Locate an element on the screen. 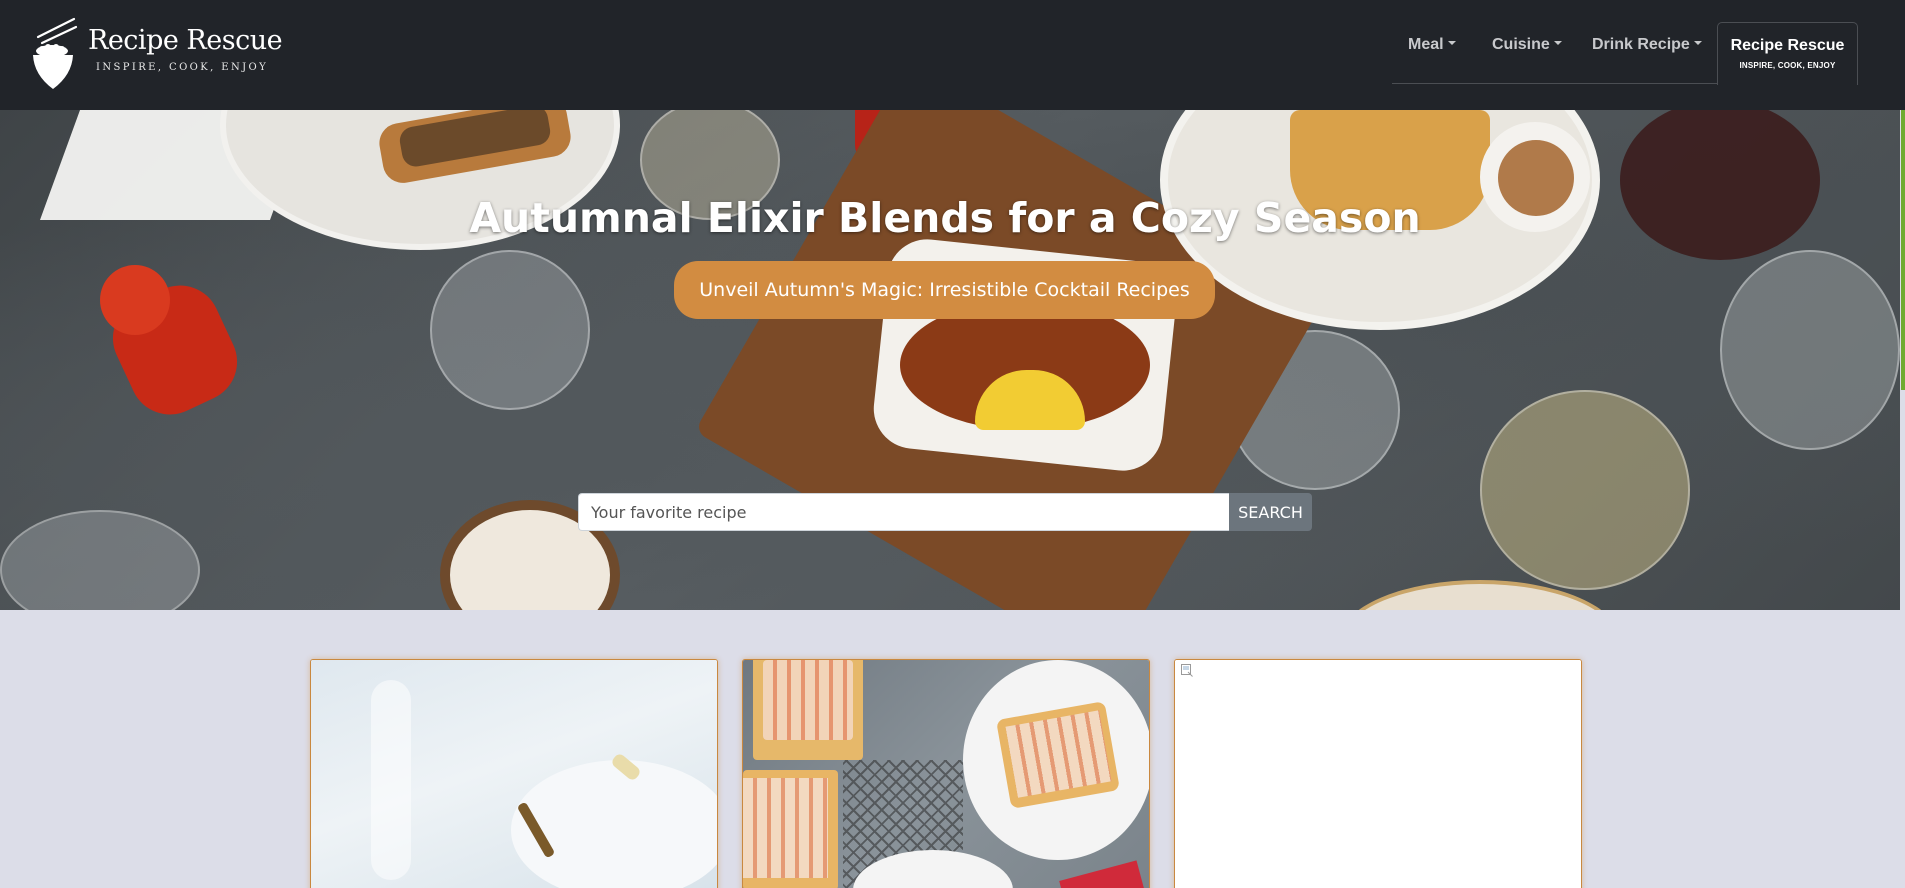 The height and width of the screenshot is (888, 1905). nav-cuisine-dropdown: Cuisine is located at coordinates (1527, 45).